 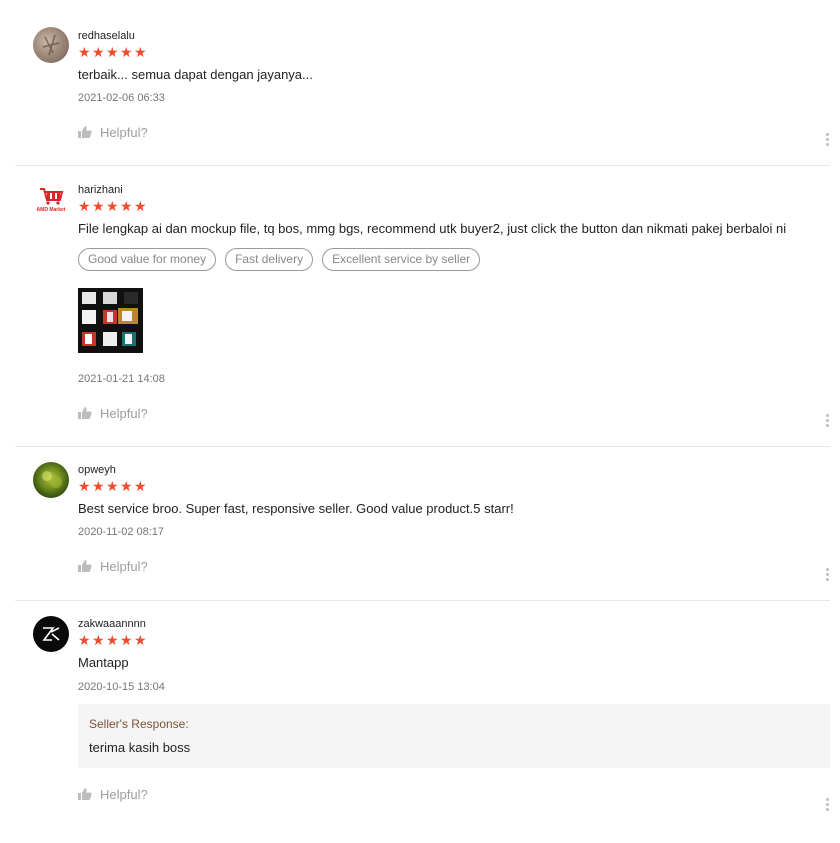 I want to click on username: redhaselalu, so click(x=454, y=36).